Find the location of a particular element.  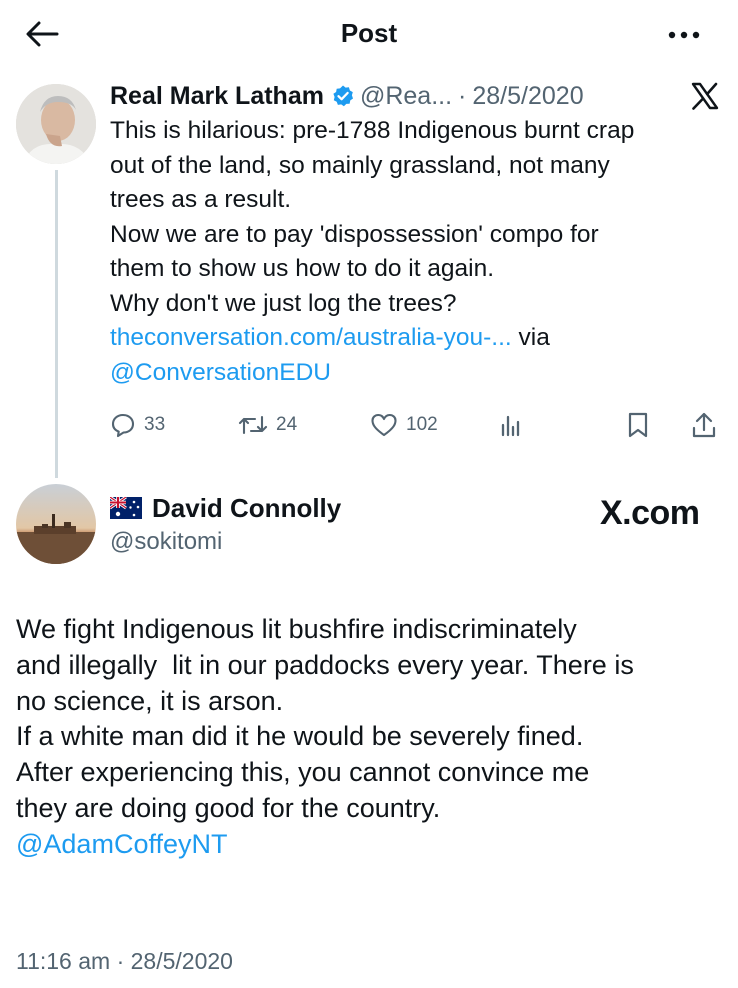

more-button is located at coordinates (684, 35).